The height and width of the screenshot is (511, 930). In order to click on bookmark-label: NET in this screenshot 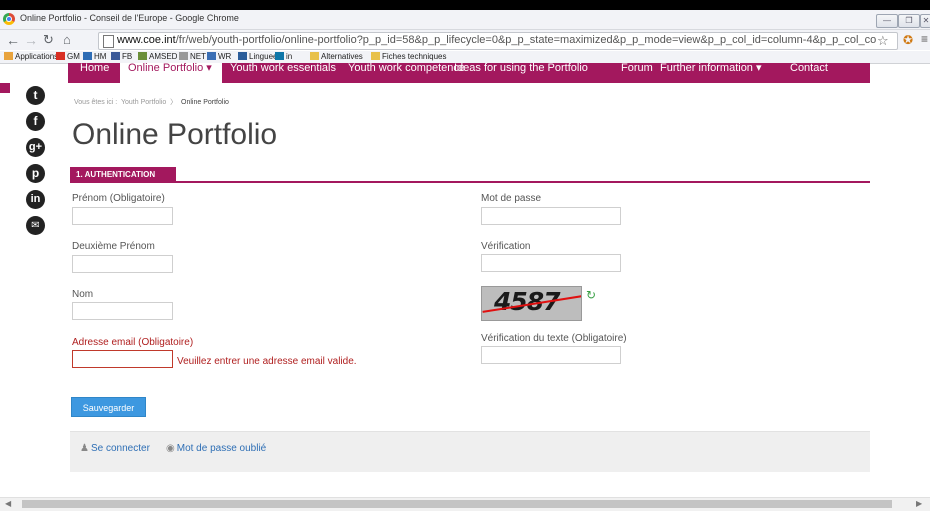, I will do `click(198, 56)`.